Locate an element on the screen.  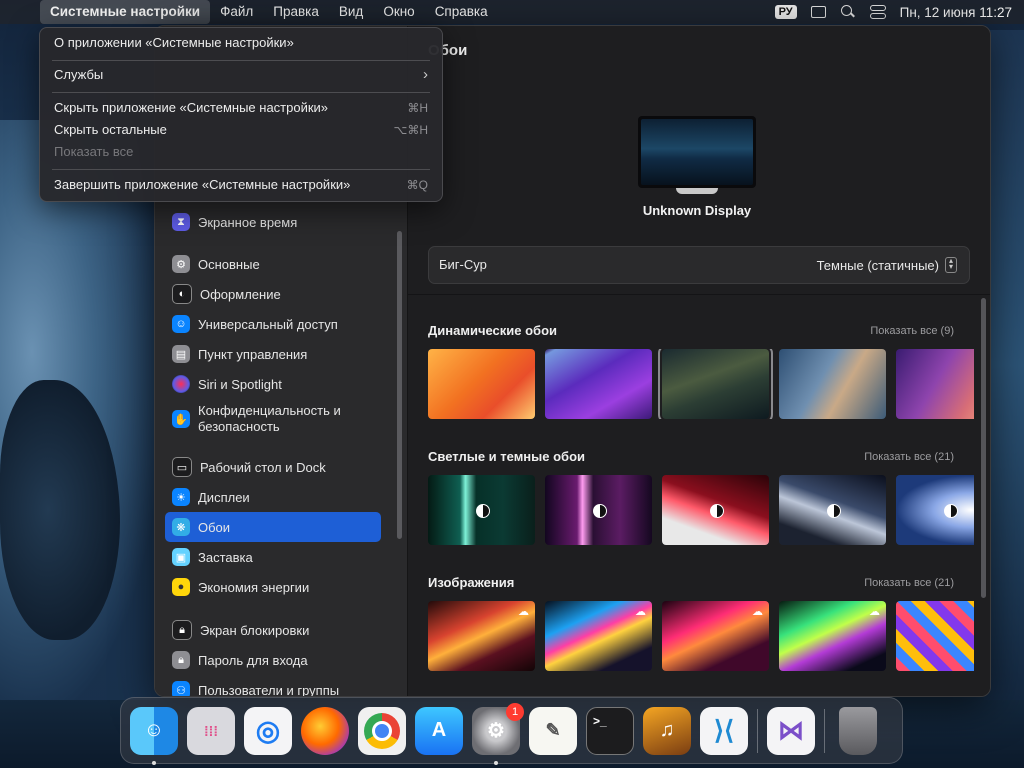
wallpaper-thumbnail-selected is located at coordinates (715, 384).